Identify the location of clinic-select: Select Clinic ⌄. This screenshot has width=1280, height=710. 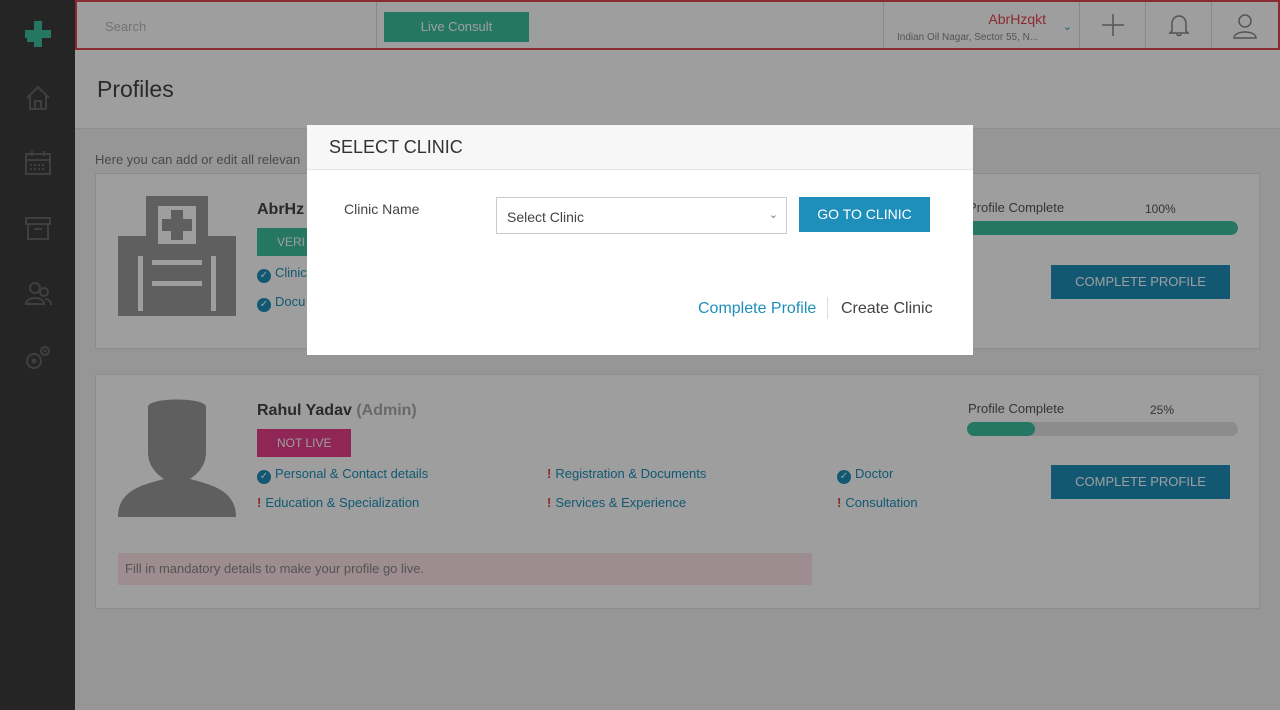
(641, 215).